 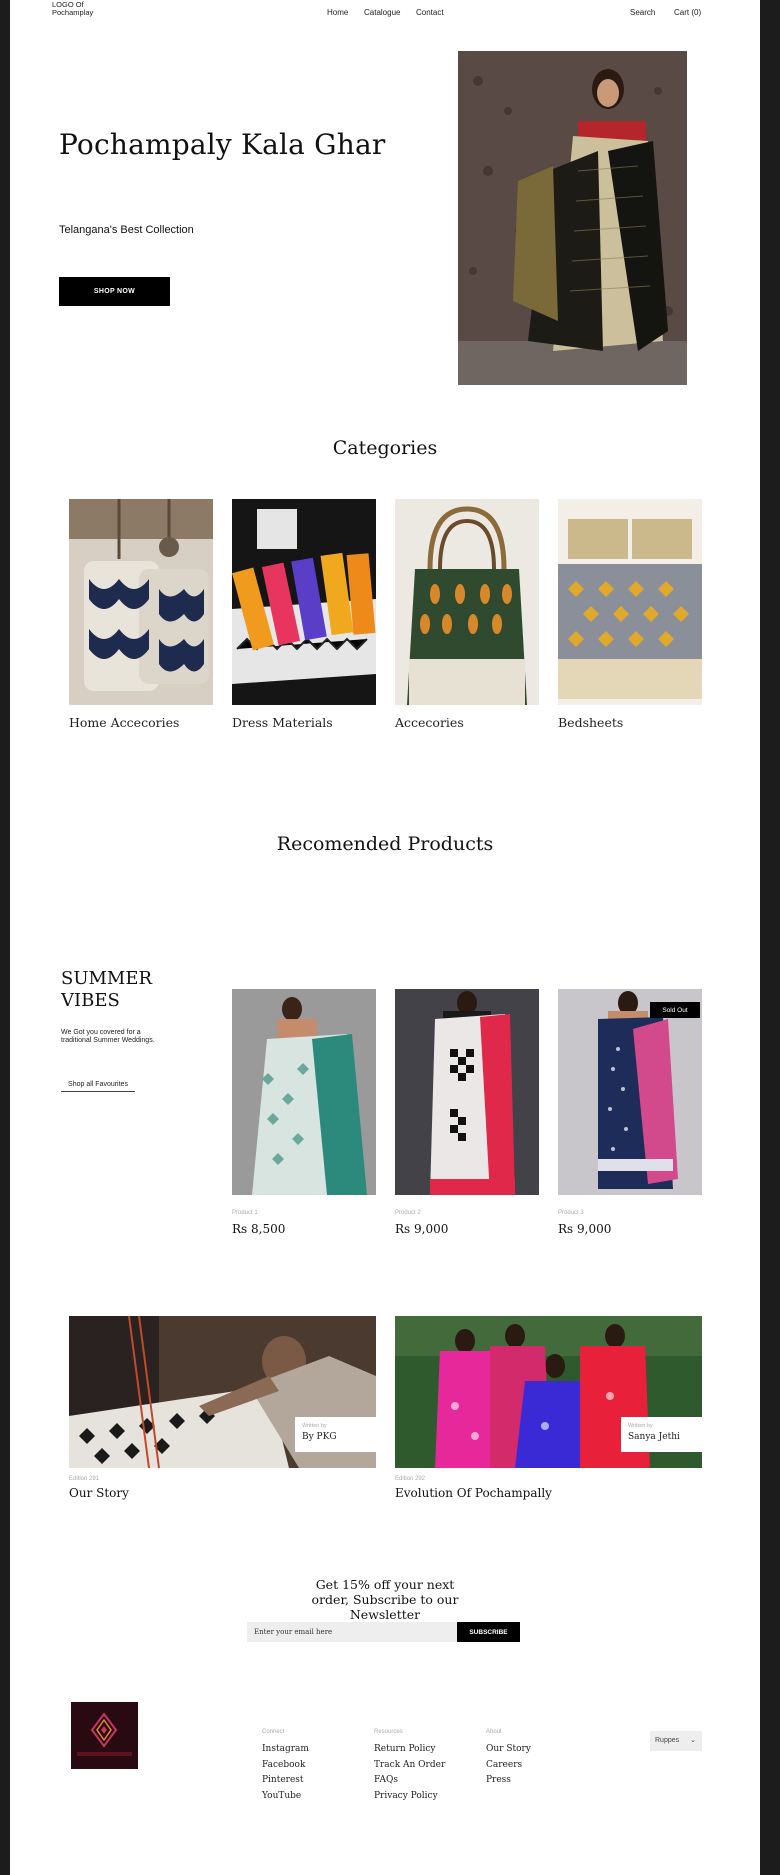 I want to click on product-label-2: Product 2, so click(x=408, y=1213).